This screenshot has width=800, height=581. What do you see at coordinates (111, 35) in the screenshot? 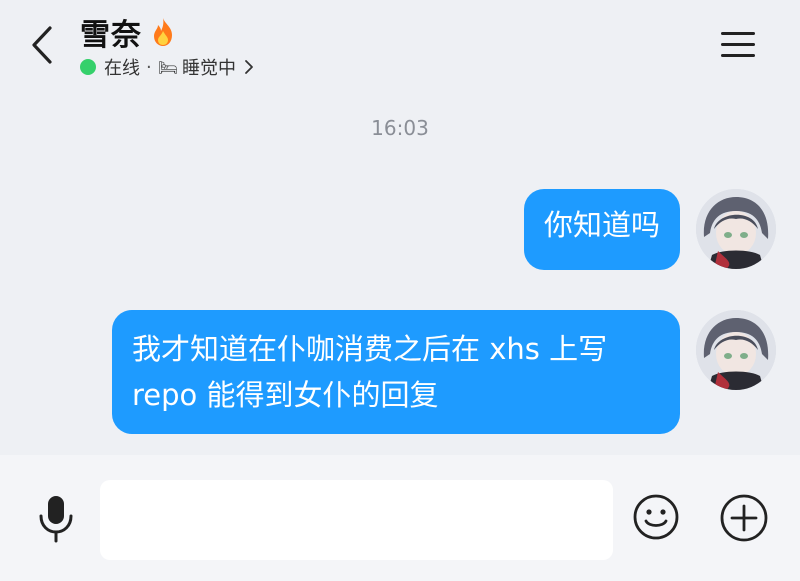
I see `contact-name: 雪奈` at bounding box center [111, 35].